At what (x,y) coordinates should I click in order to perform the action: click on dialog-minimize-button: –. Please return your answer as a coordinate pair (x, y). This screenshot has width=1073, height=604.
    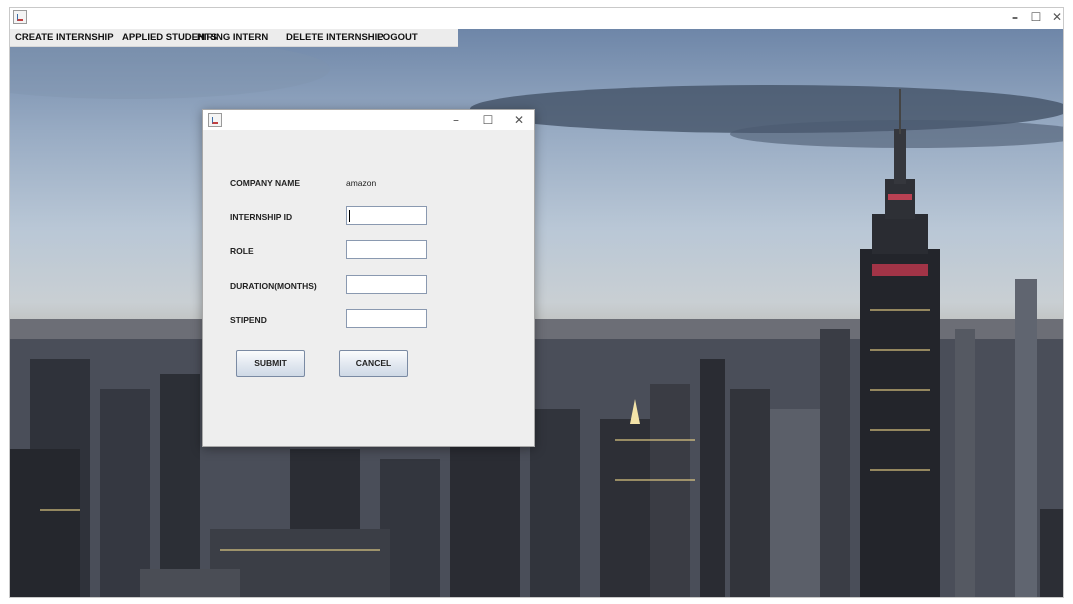
    Looking at the image, I should click on (456, 120).